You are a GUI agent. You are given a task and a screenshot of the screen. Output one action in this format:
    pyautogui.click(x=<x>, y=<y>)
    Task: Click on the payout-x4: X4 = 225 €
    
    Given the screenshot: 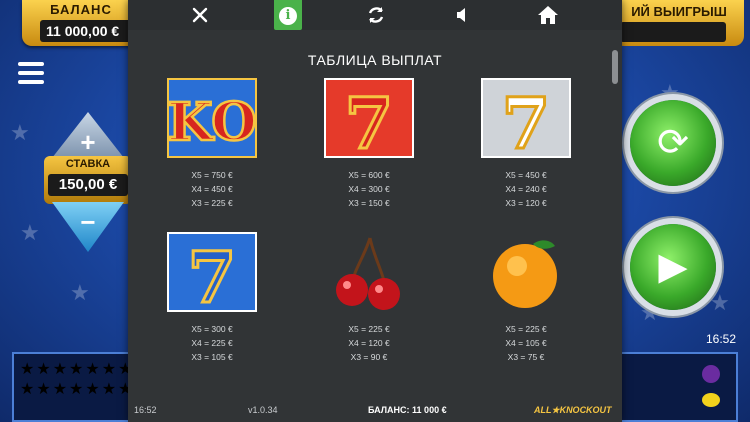 What is the action you would take?
    pyautogui.click(x=212, y=343)
    